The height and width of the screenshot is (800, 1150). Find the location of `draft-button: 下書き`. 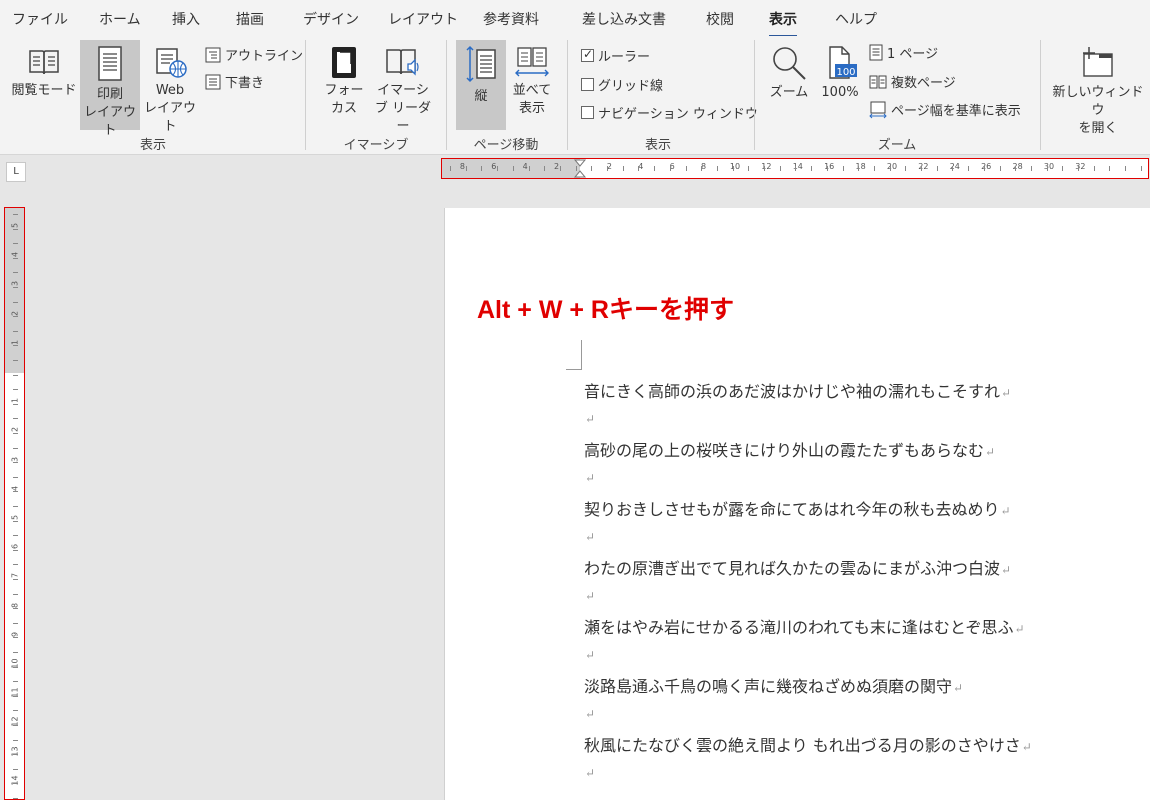

draft-button: 下書き is located at coordinates (234, 81).